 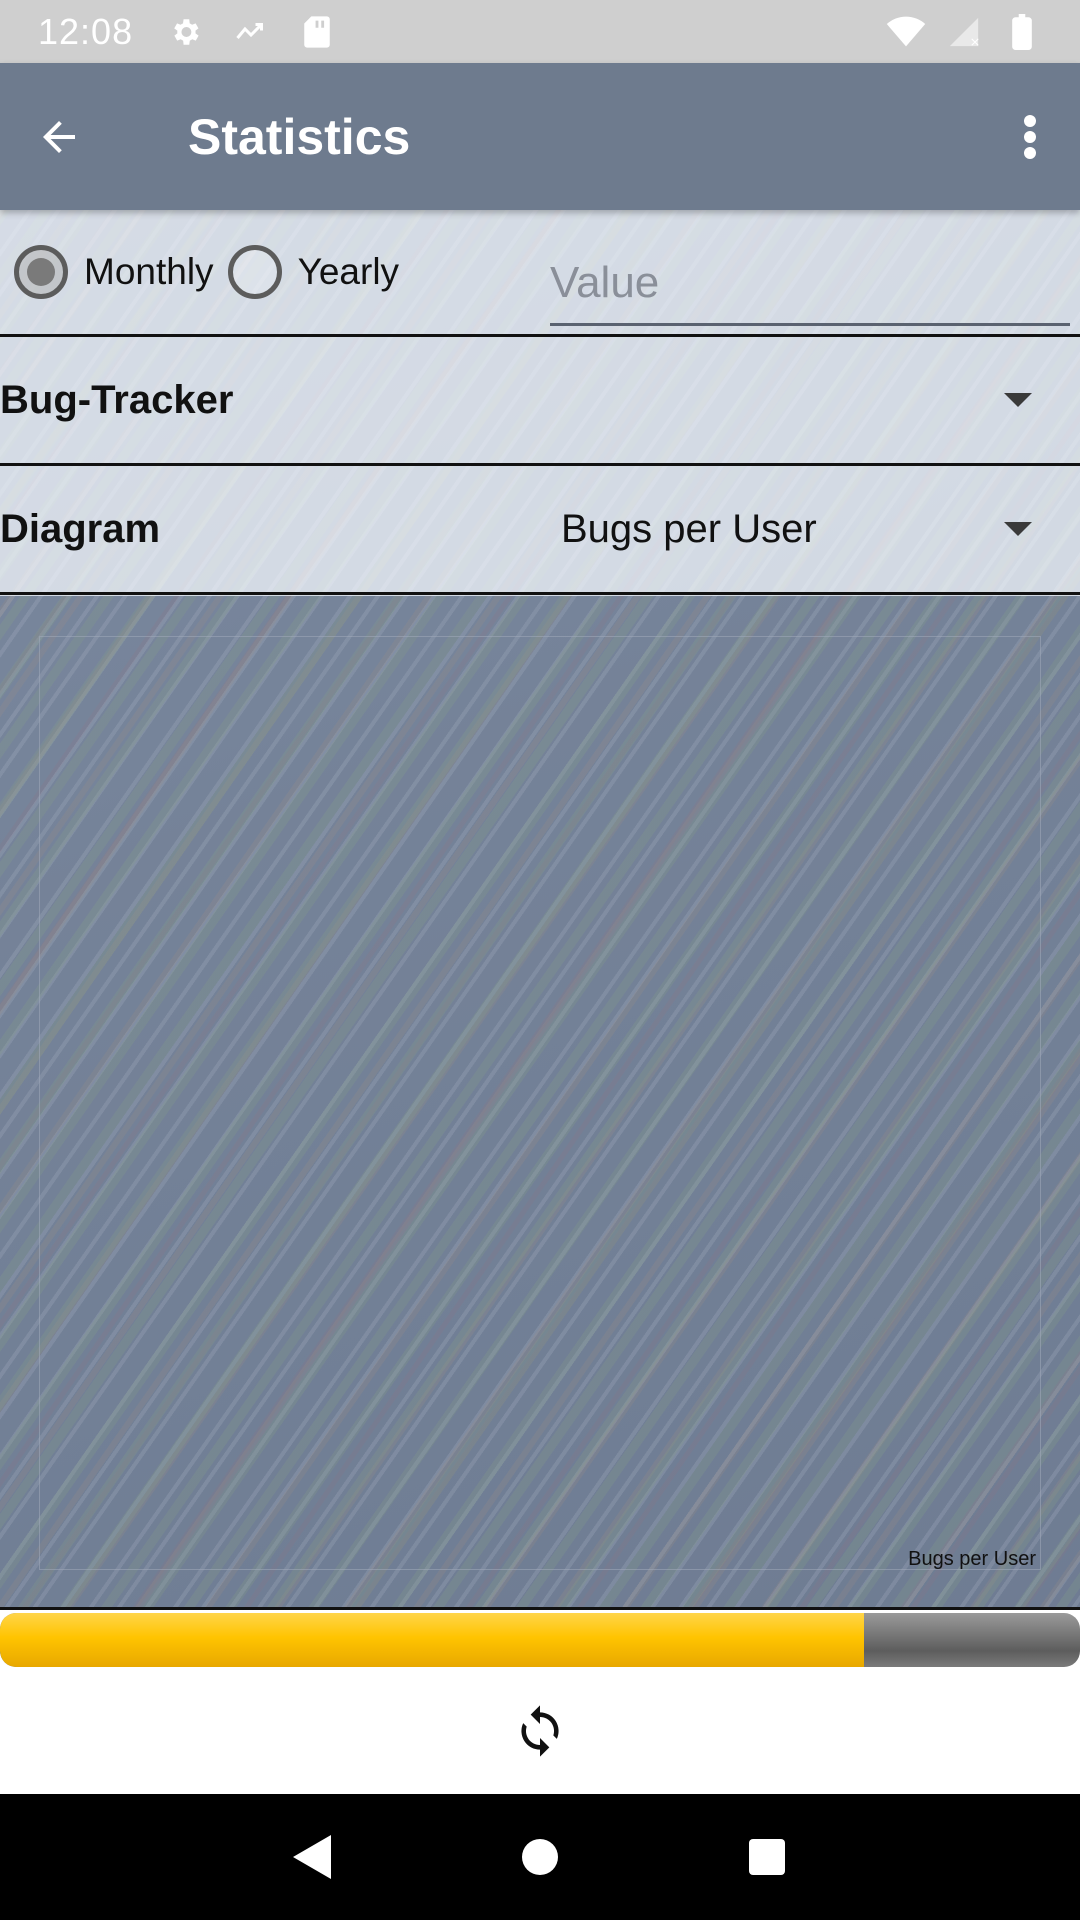 What do you see at coordinates (254, 272) in the screenshot?
I see `radio-yearly-circle` at bounding box center [254, 272].